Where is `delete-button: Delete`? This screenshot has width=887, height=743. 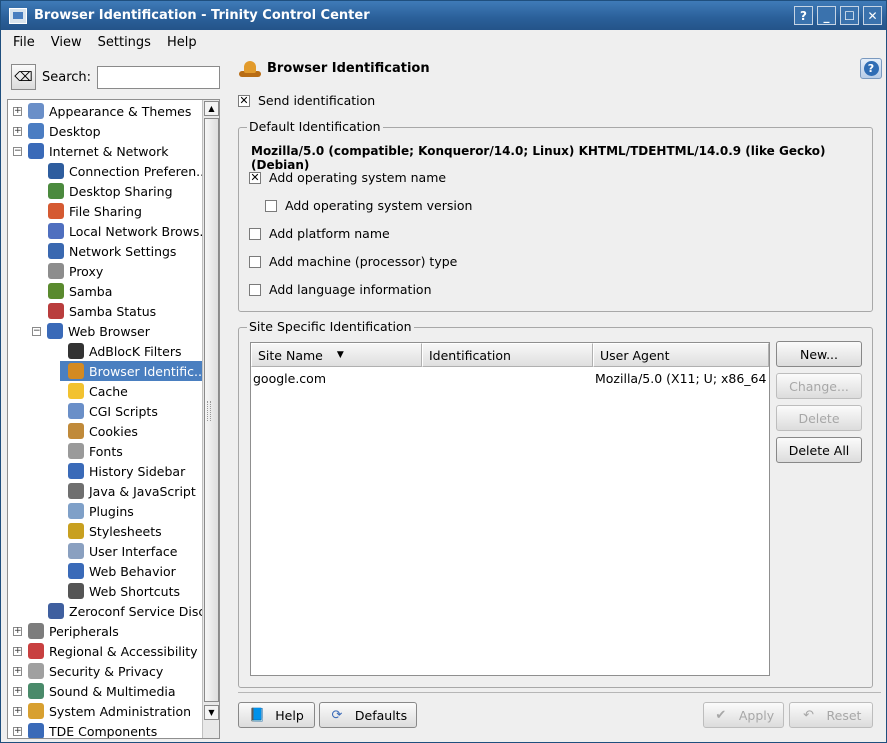 delete-button: Delete is located at coordinates (819, 418).